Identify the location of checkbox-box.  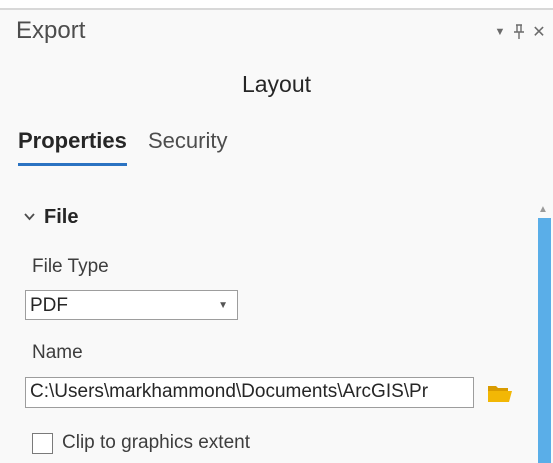
(42, 443).